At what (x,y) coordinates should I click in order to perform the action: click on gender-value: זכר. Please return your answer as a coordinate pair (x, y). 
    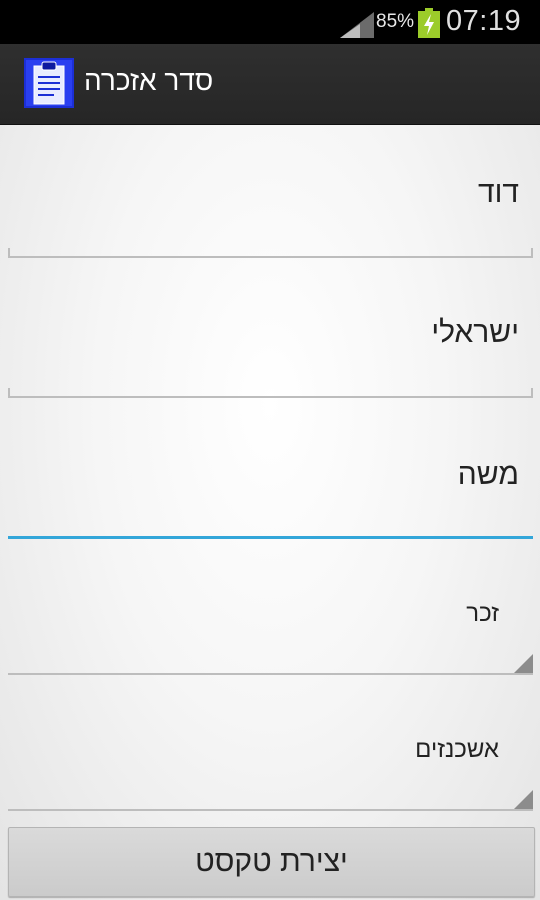
    Looking at the image, I should click on (482, 613).